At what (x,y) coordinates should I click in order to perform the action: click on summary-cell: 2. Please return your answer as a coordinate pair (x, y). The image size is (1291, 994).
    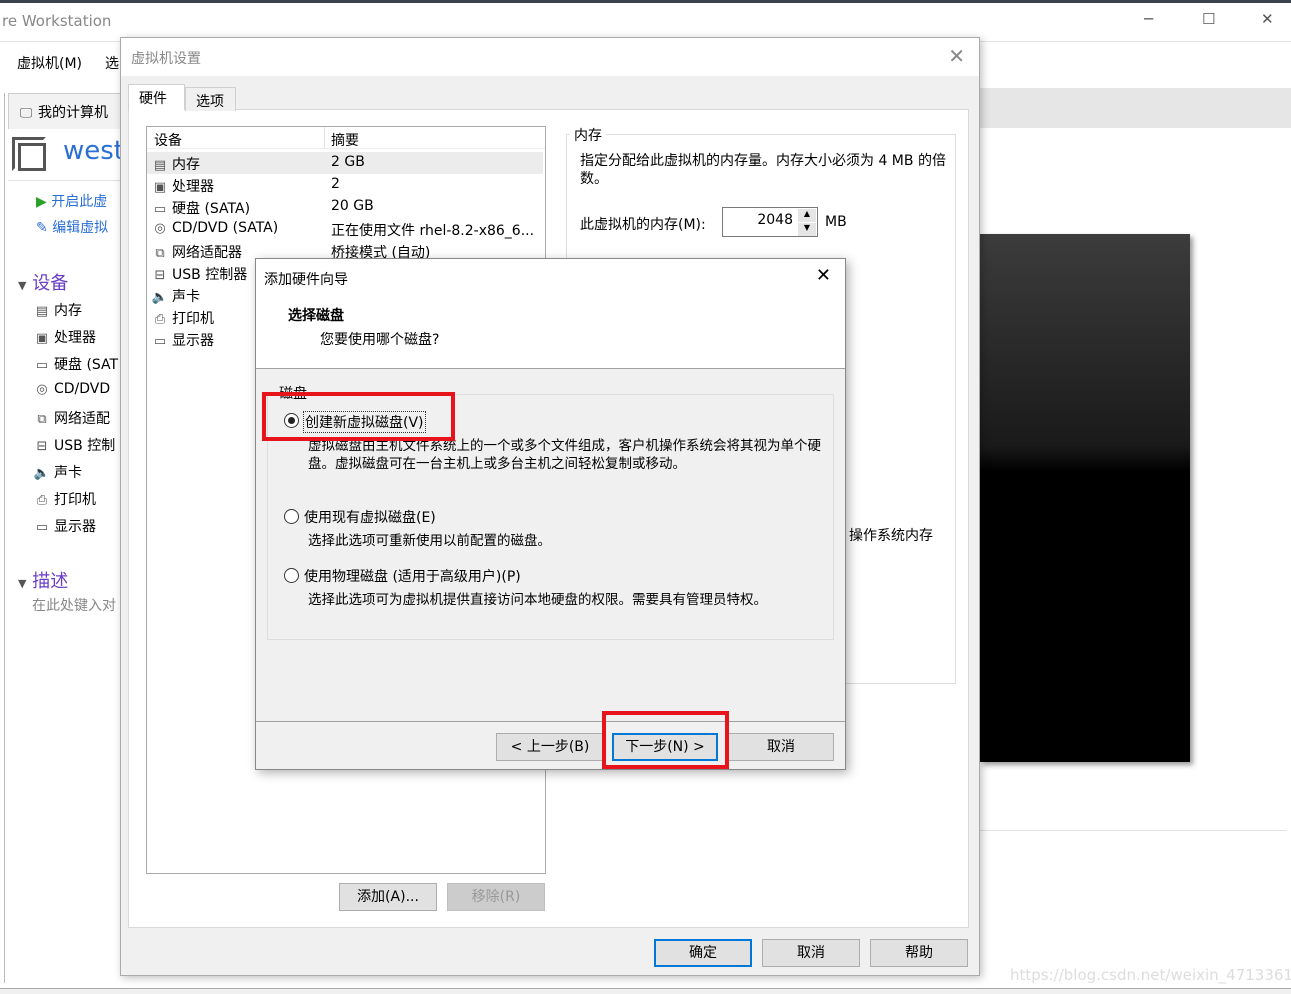
    Looking at the image, I should click on (335, 184).